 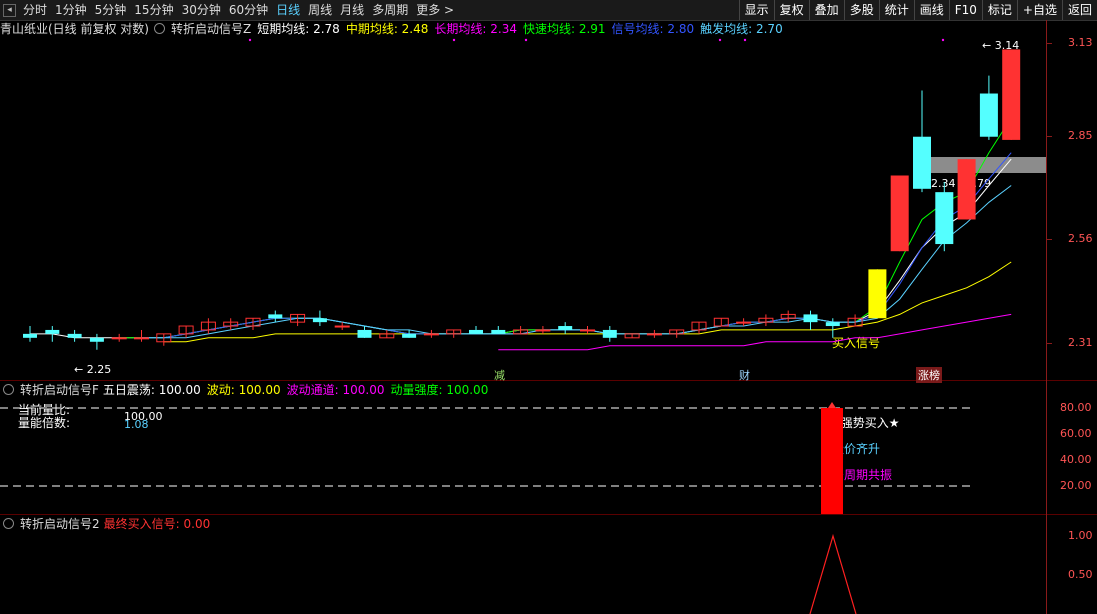 I want to click on strong-buy-bar, so click(x=832, y=461).